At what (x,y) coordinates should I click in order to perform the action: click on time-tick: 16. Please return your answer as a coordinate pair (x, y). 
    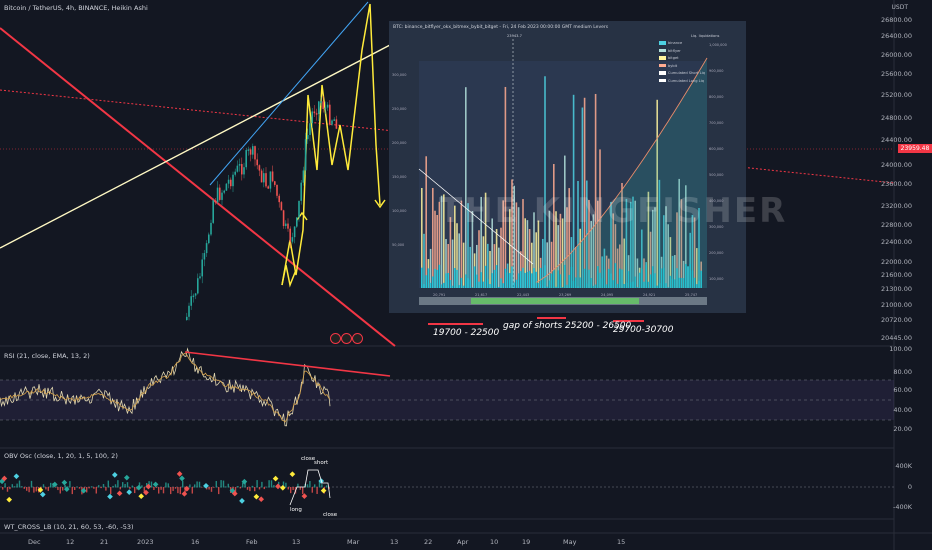
    Looking at the image, I should click on (195, 542).